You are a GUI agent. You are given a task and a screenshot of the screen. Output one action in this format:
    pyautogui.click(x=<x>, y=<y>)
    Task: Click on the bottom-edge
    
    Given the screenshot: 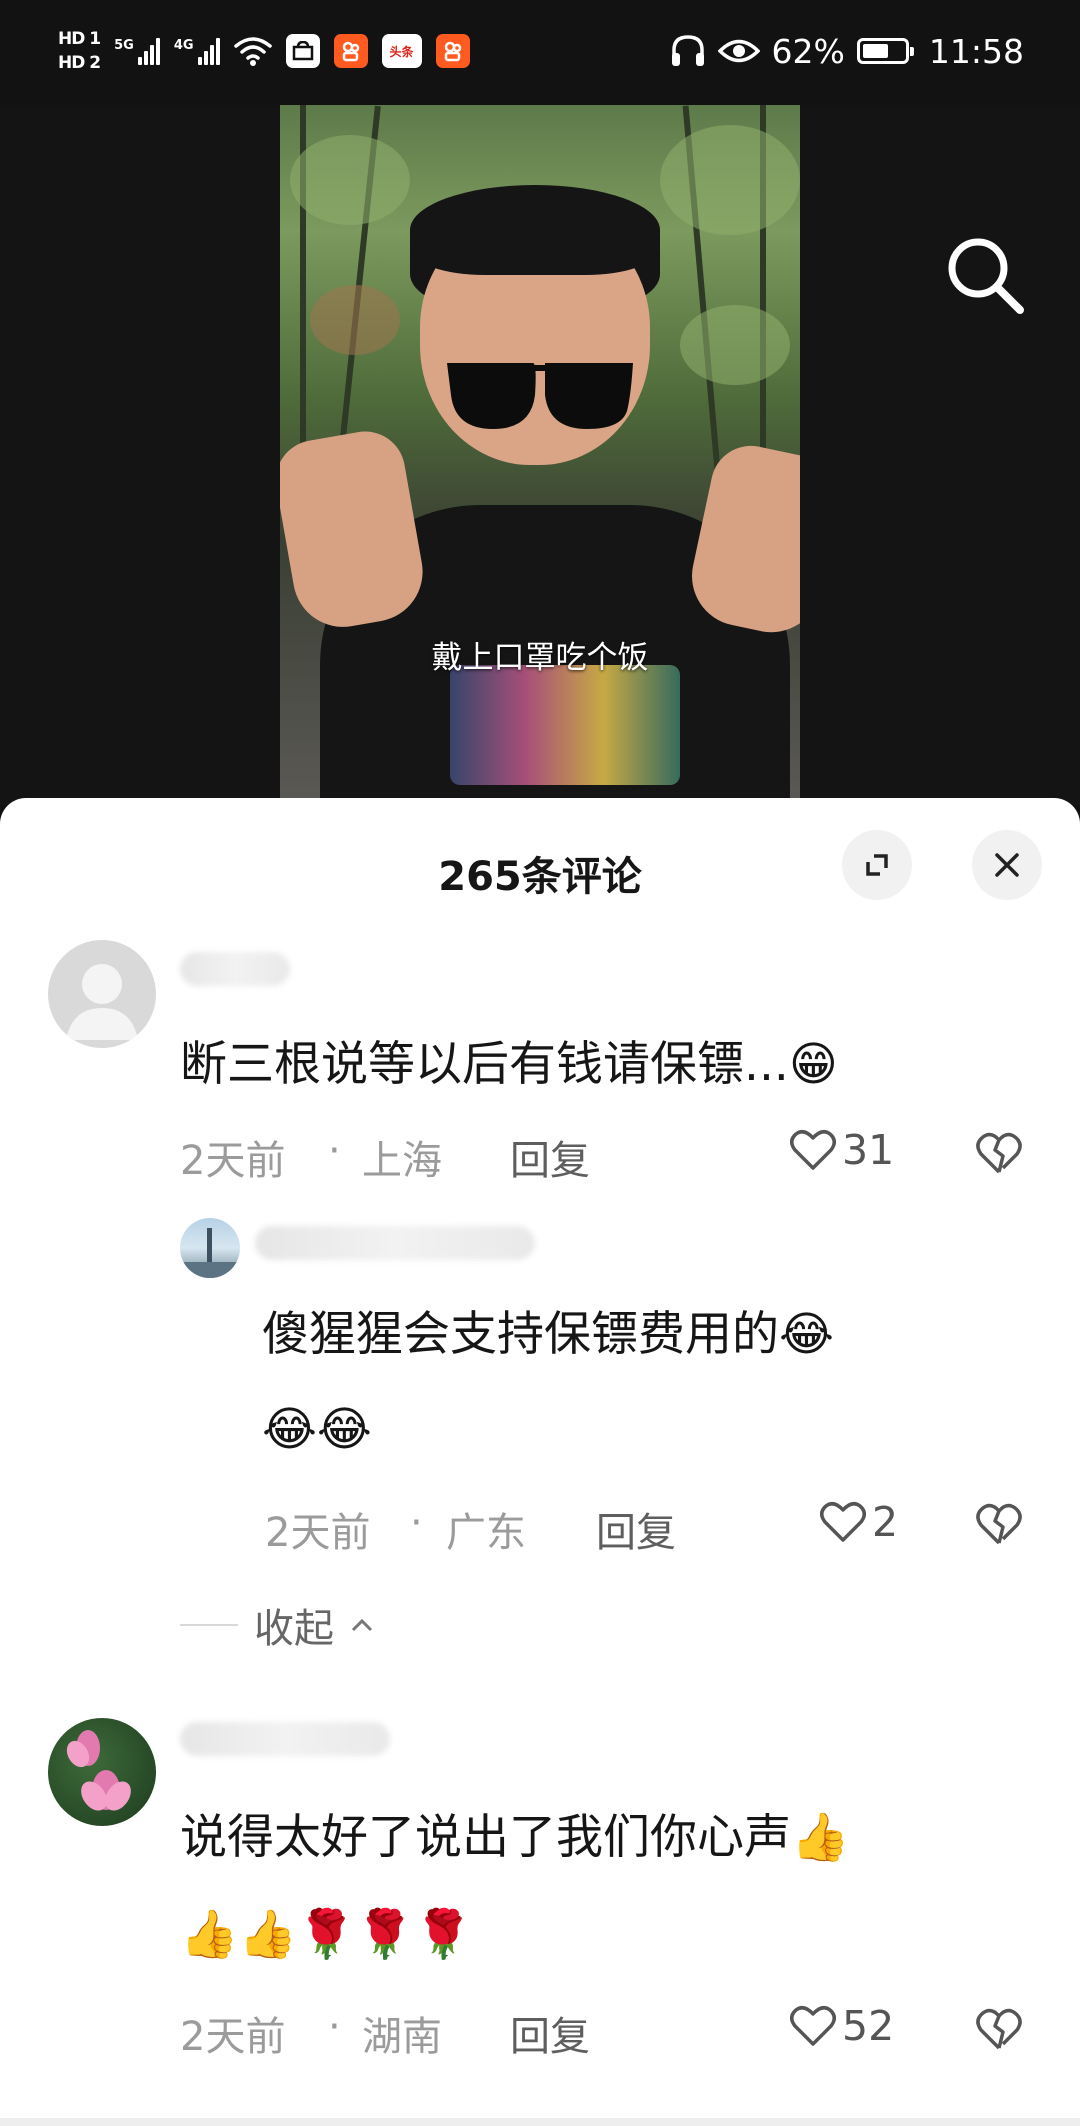 What is the action you would take?
    pyautogui.click(x=540, y=2122)
    